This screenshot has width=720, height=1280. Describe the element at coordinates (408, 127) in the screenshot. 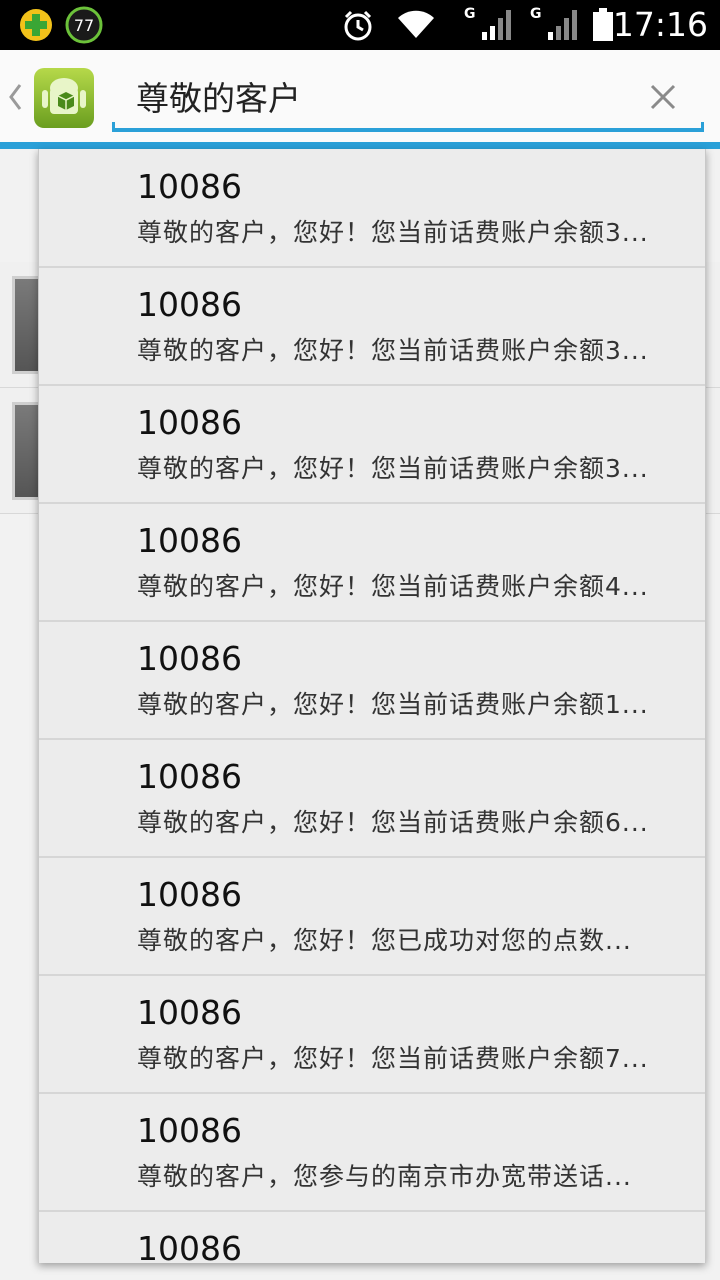

I see `search-underline` at that location.